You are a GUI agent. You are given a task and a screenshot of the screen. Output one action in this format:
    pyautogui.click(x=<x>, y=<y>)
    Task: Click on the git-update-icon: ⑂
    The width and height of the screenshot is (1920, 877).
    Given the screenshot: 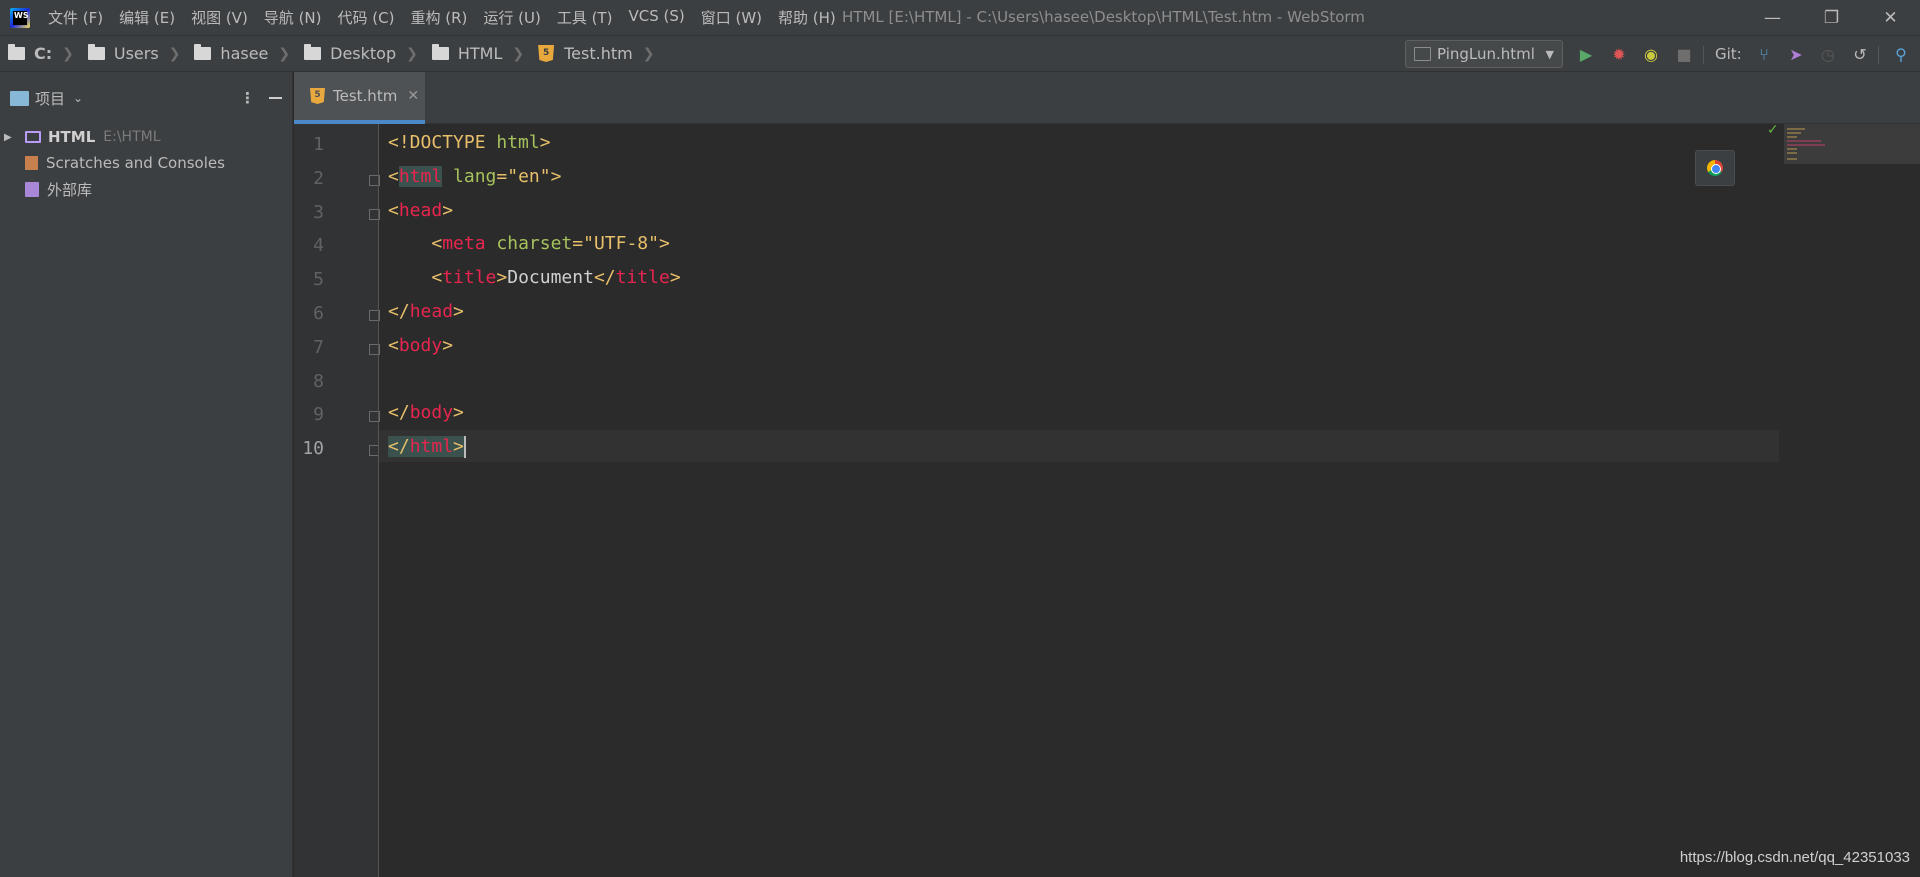 What is the action you would take?
    pyautogui.click(x=1764, y=54)
    